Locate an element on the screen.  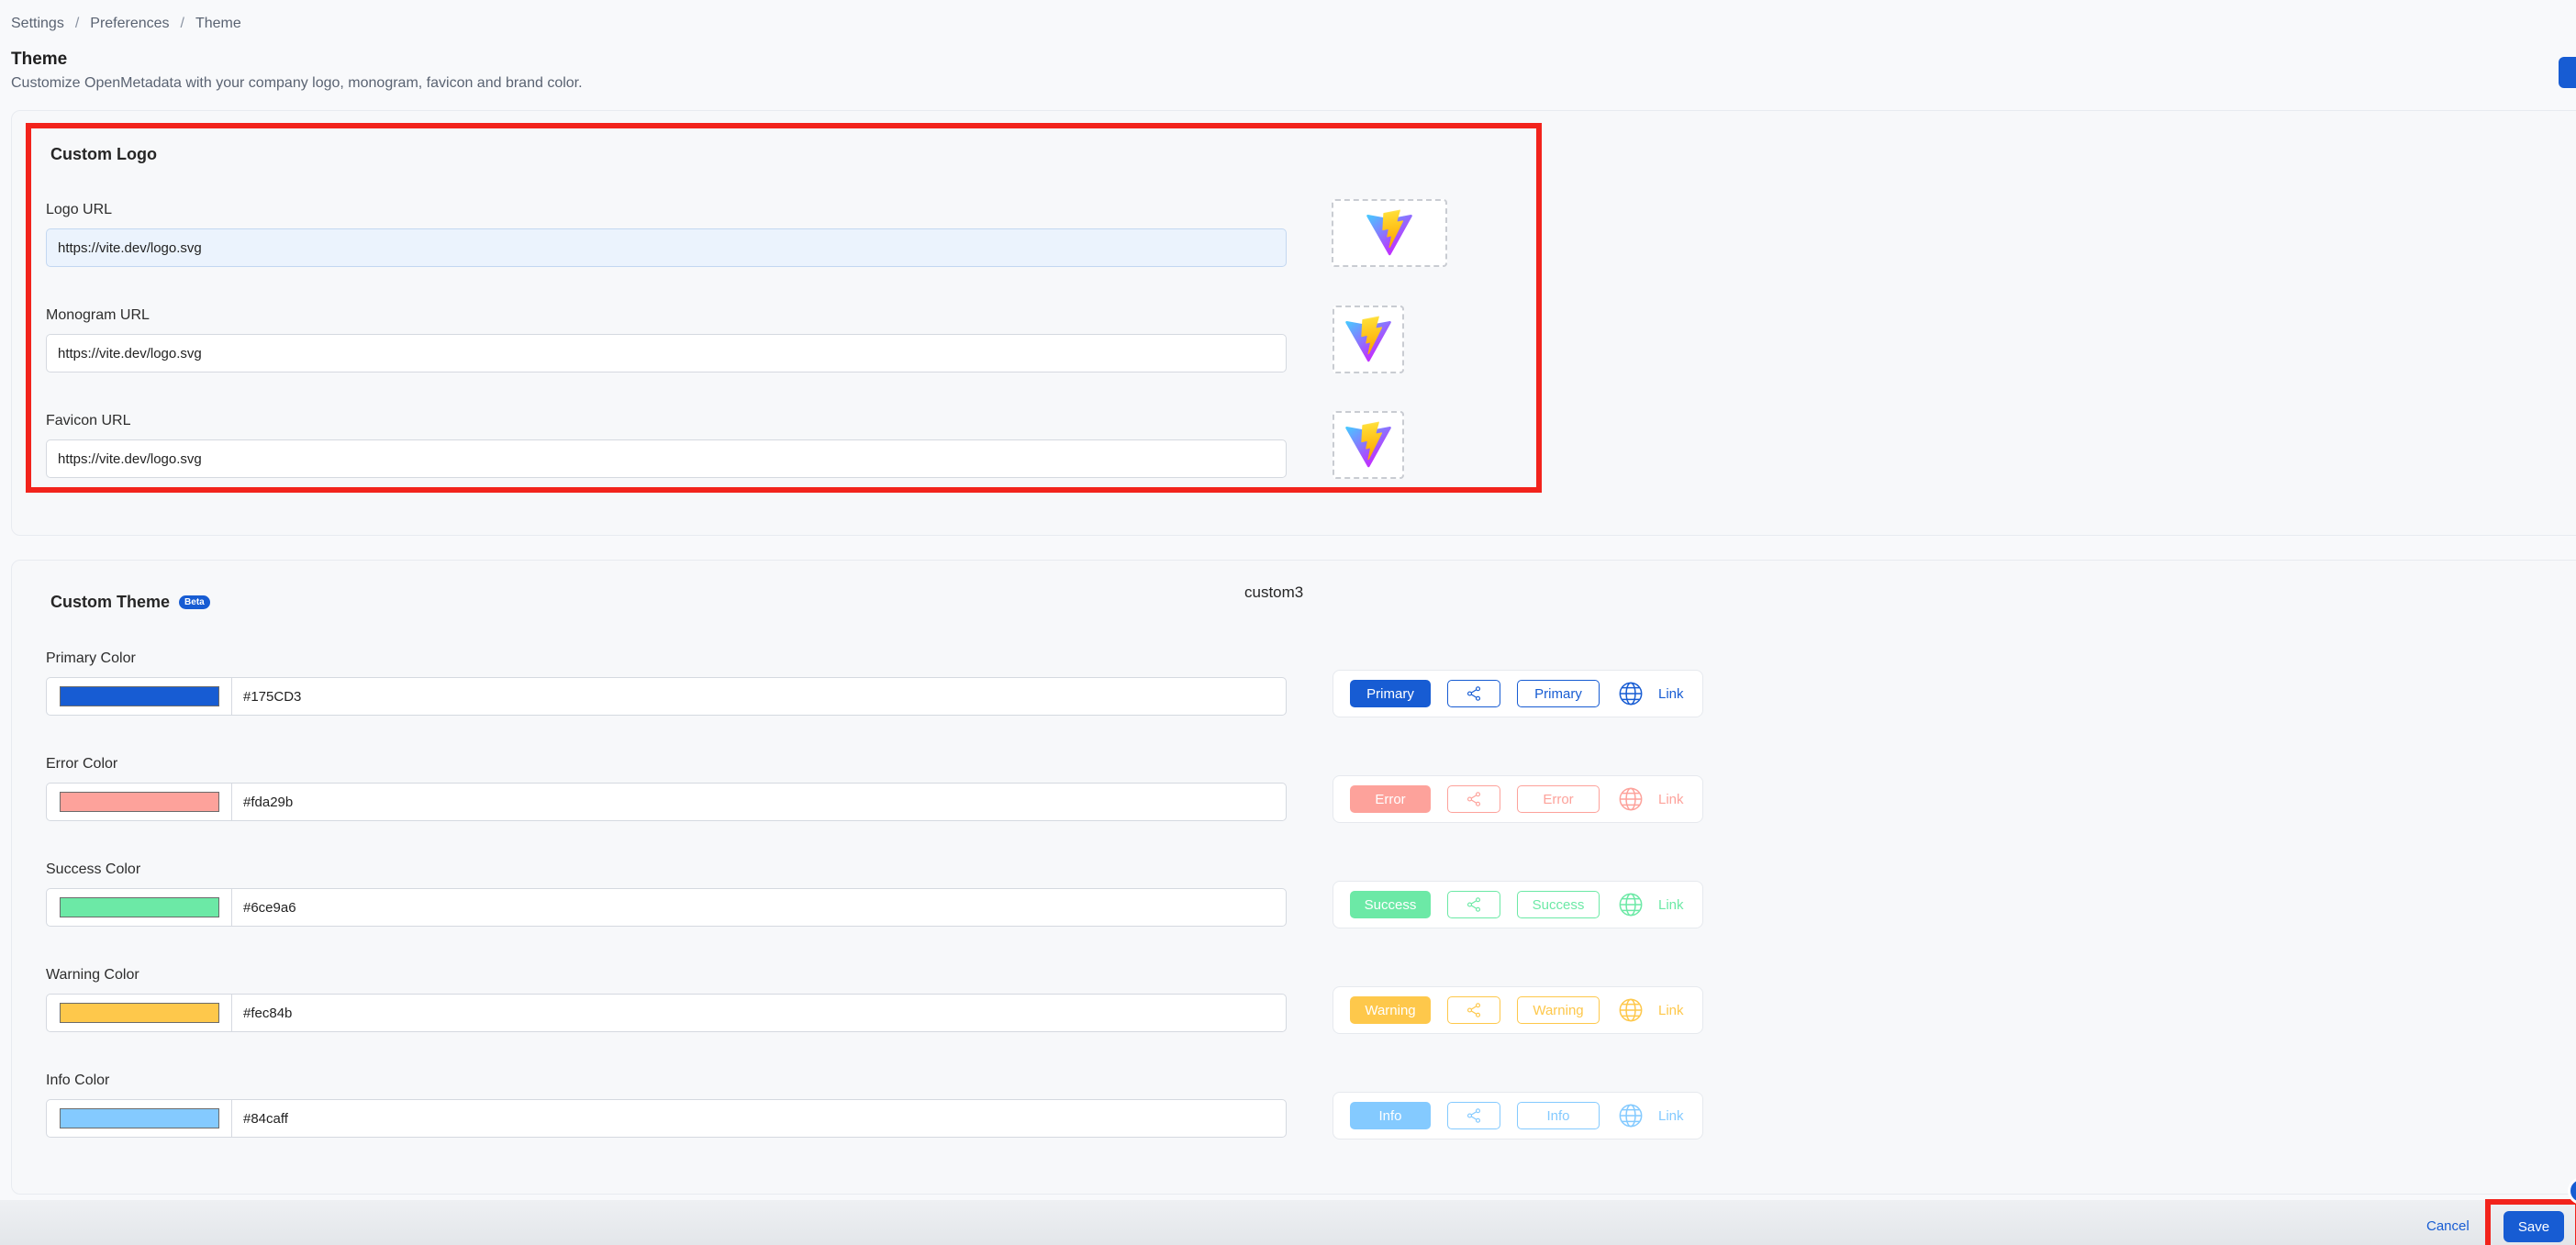
warning-color-picker is located at coordinates (139, 1013).